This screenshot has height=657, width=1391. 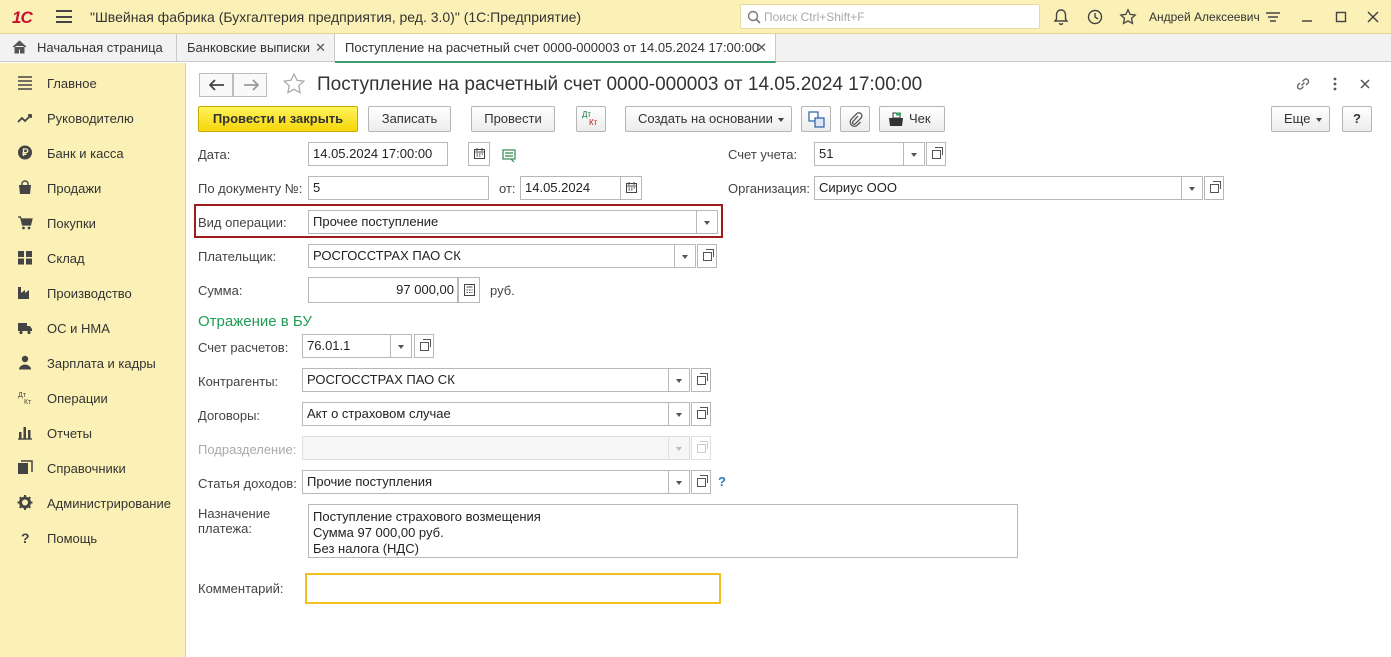 I want to click on history-icon, so click(x=1095, y=17).